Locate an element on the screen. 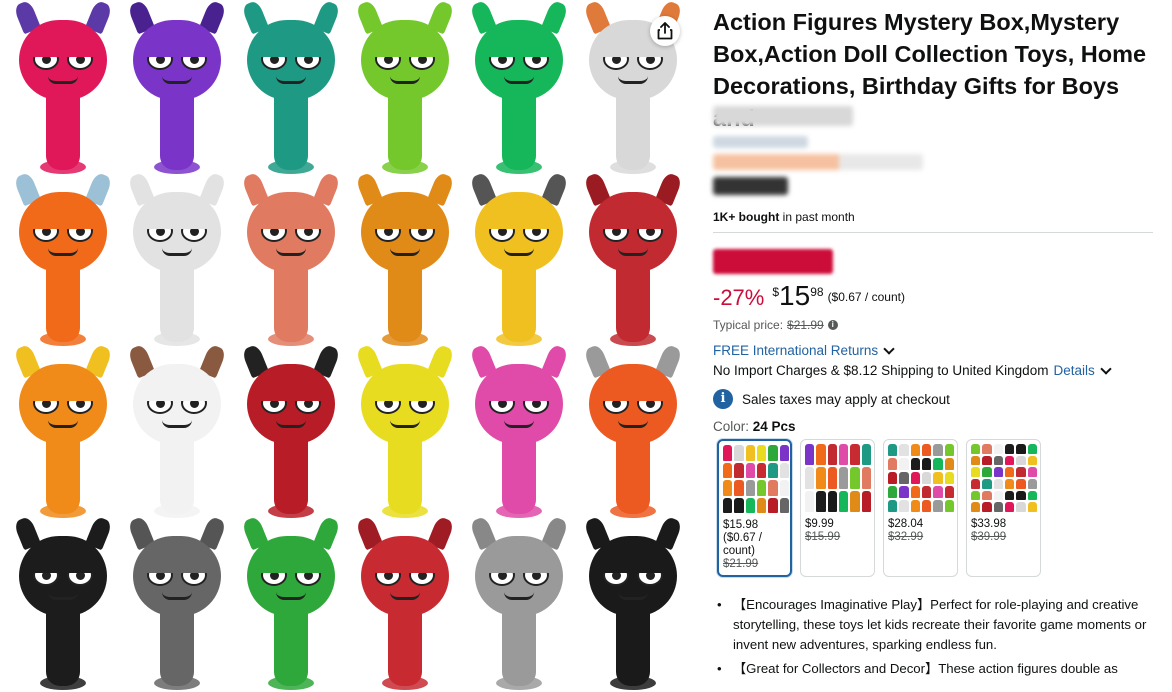 The height and width of the screenshot is (692, 1172). share-button is located at coordinates (665, 31).